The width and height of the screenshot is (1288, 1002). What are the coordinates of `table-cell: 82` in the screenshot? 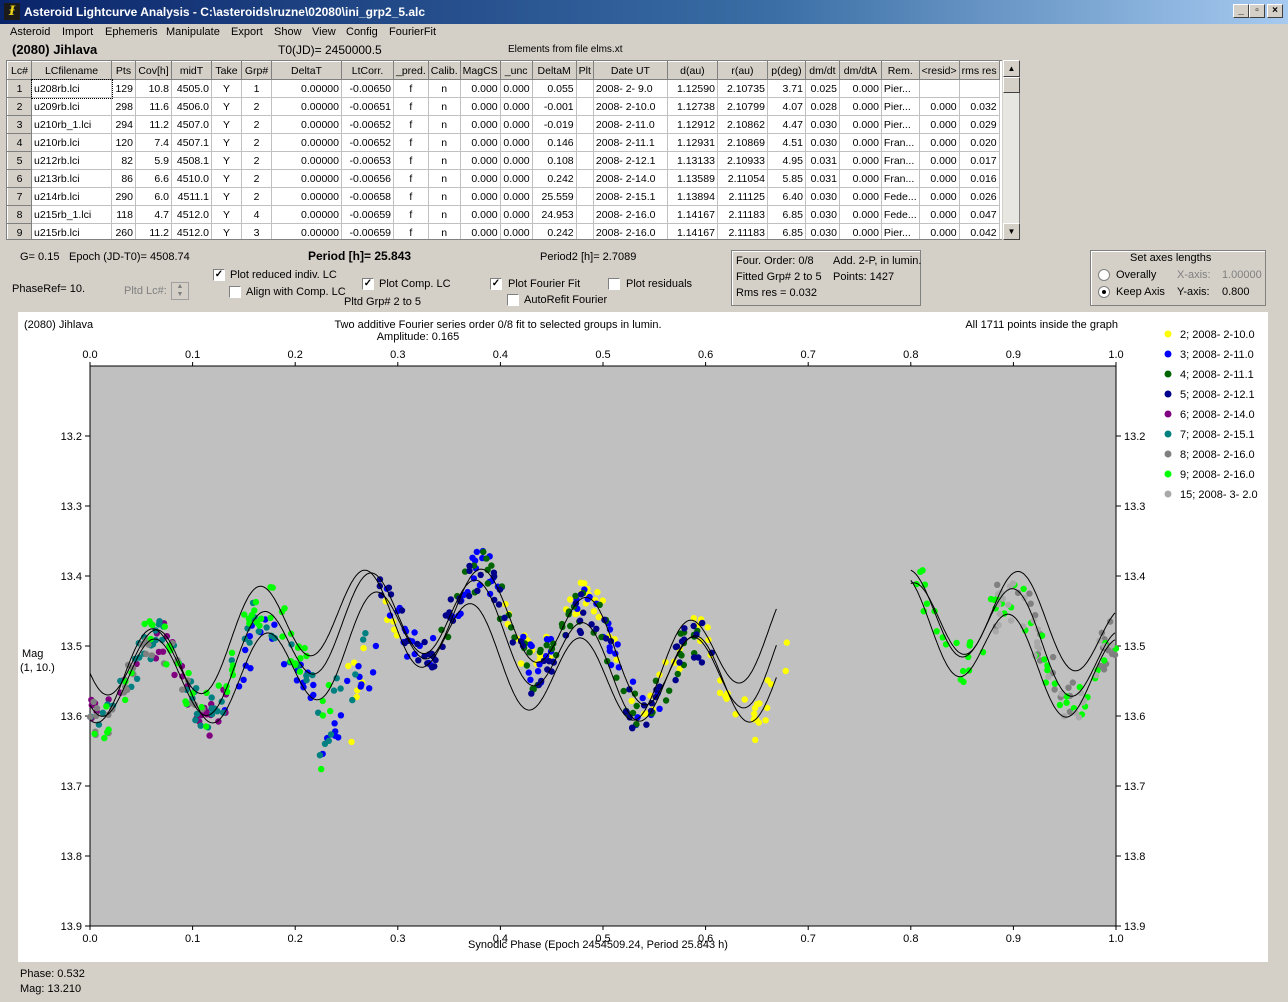 It's located at (123, 160).